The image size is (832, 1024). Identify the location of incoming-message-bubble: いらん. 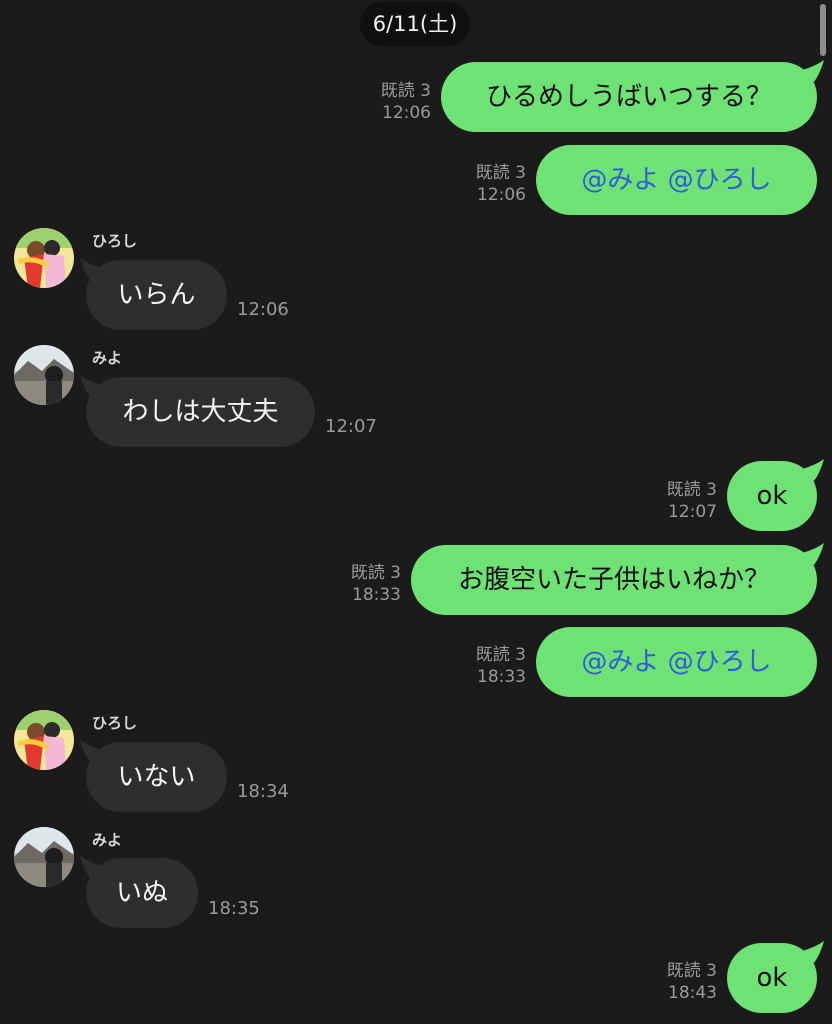
(156, 295).